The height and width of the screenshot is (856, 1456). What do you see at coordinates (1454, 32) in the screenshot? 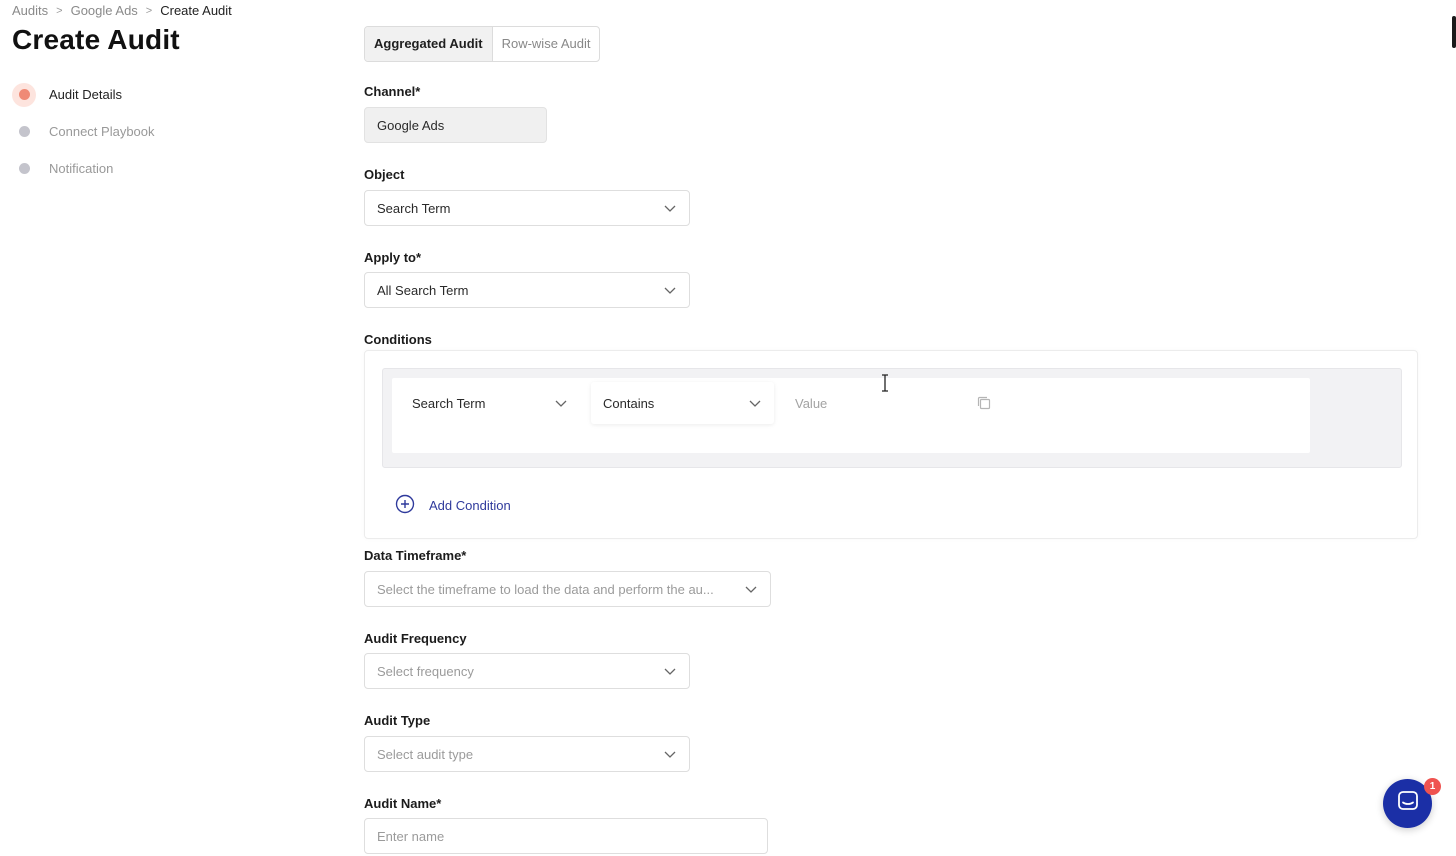
I see `scrollbar-thumb` at bounding box center [1454, 32].